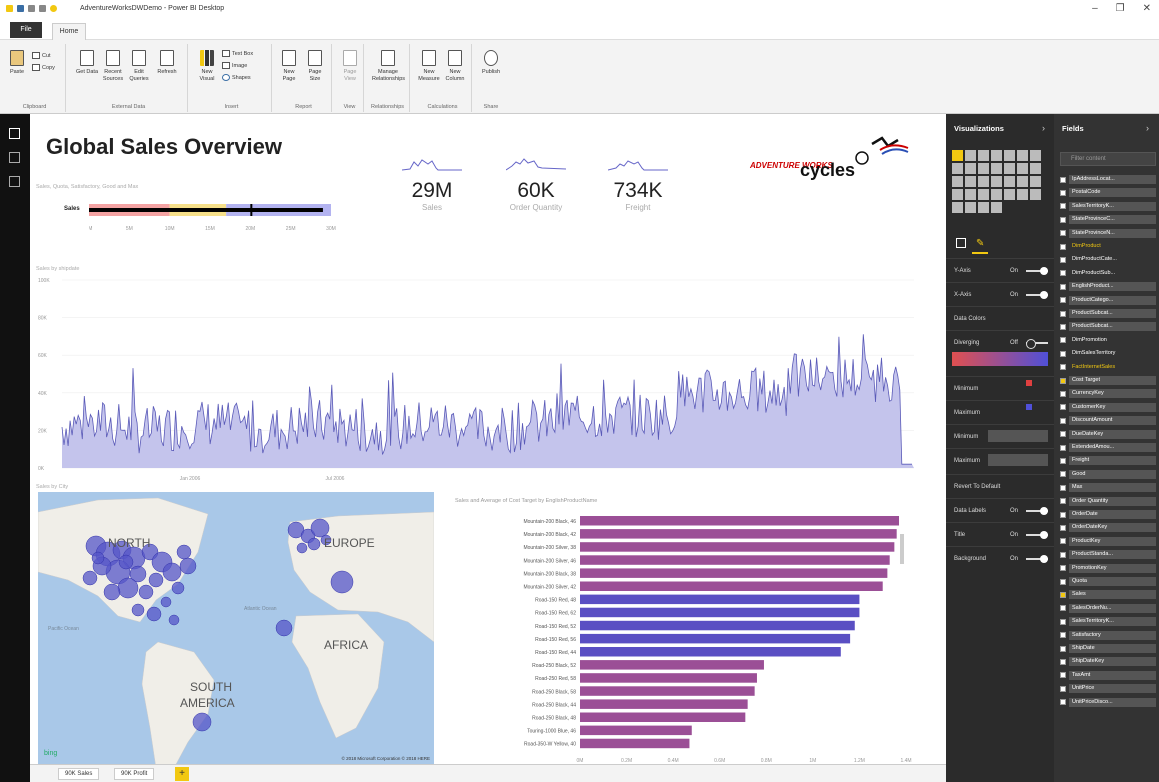  Describe the element at coordinates (1000, 486) in the screenshot. I see `format-row: Revert To Default` at that location.